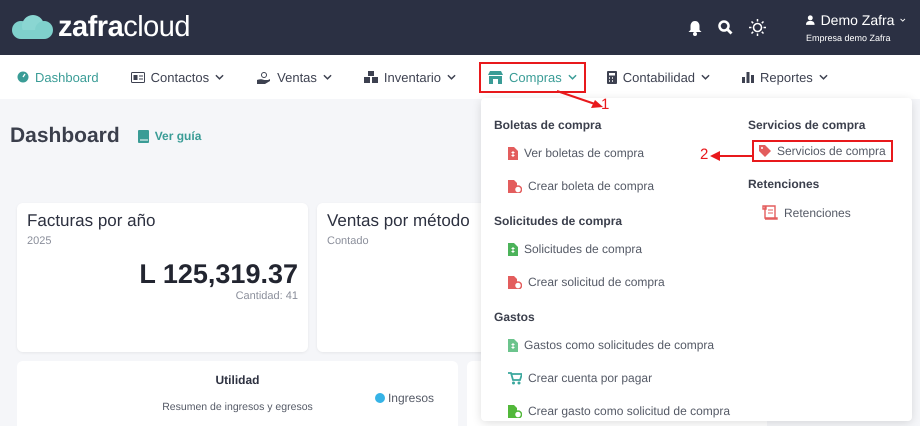 The height and width of the screenshot is (426, 920). Describe the element at coordinates (143, 136) in the screenshot. I see `book-icon` at that location.